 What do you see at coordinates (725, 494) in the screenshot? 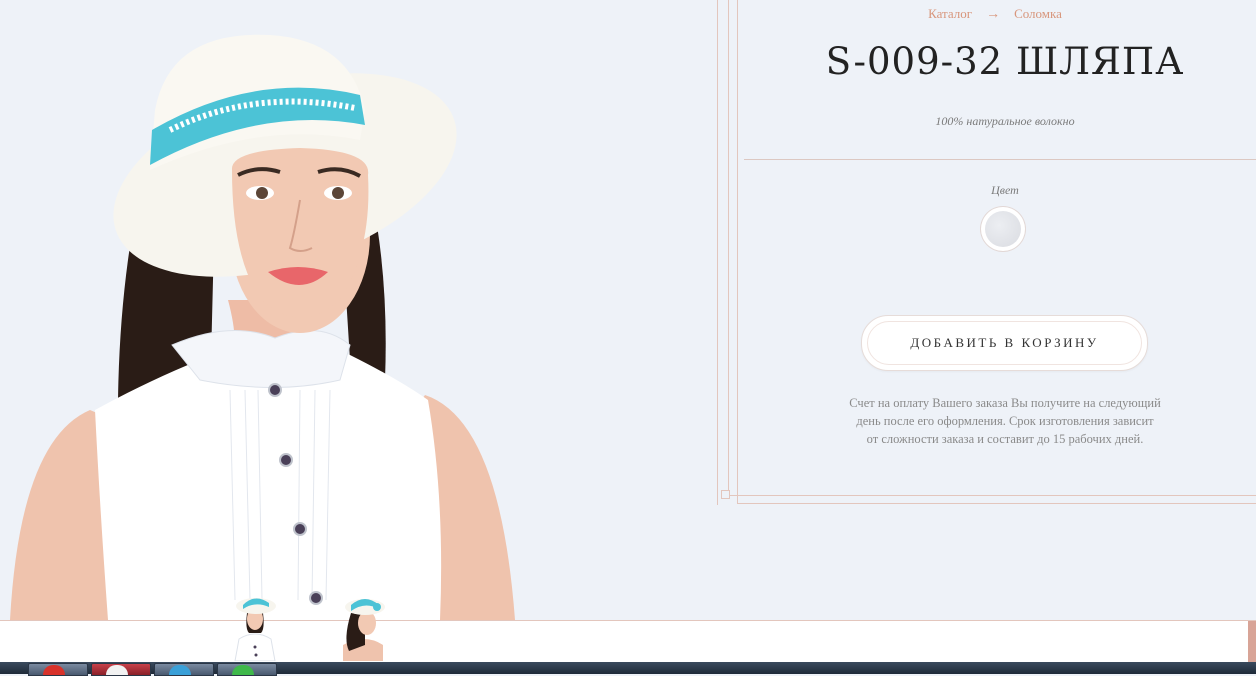
I see `frame-corner-ornament` at bounding box center [725, 494].